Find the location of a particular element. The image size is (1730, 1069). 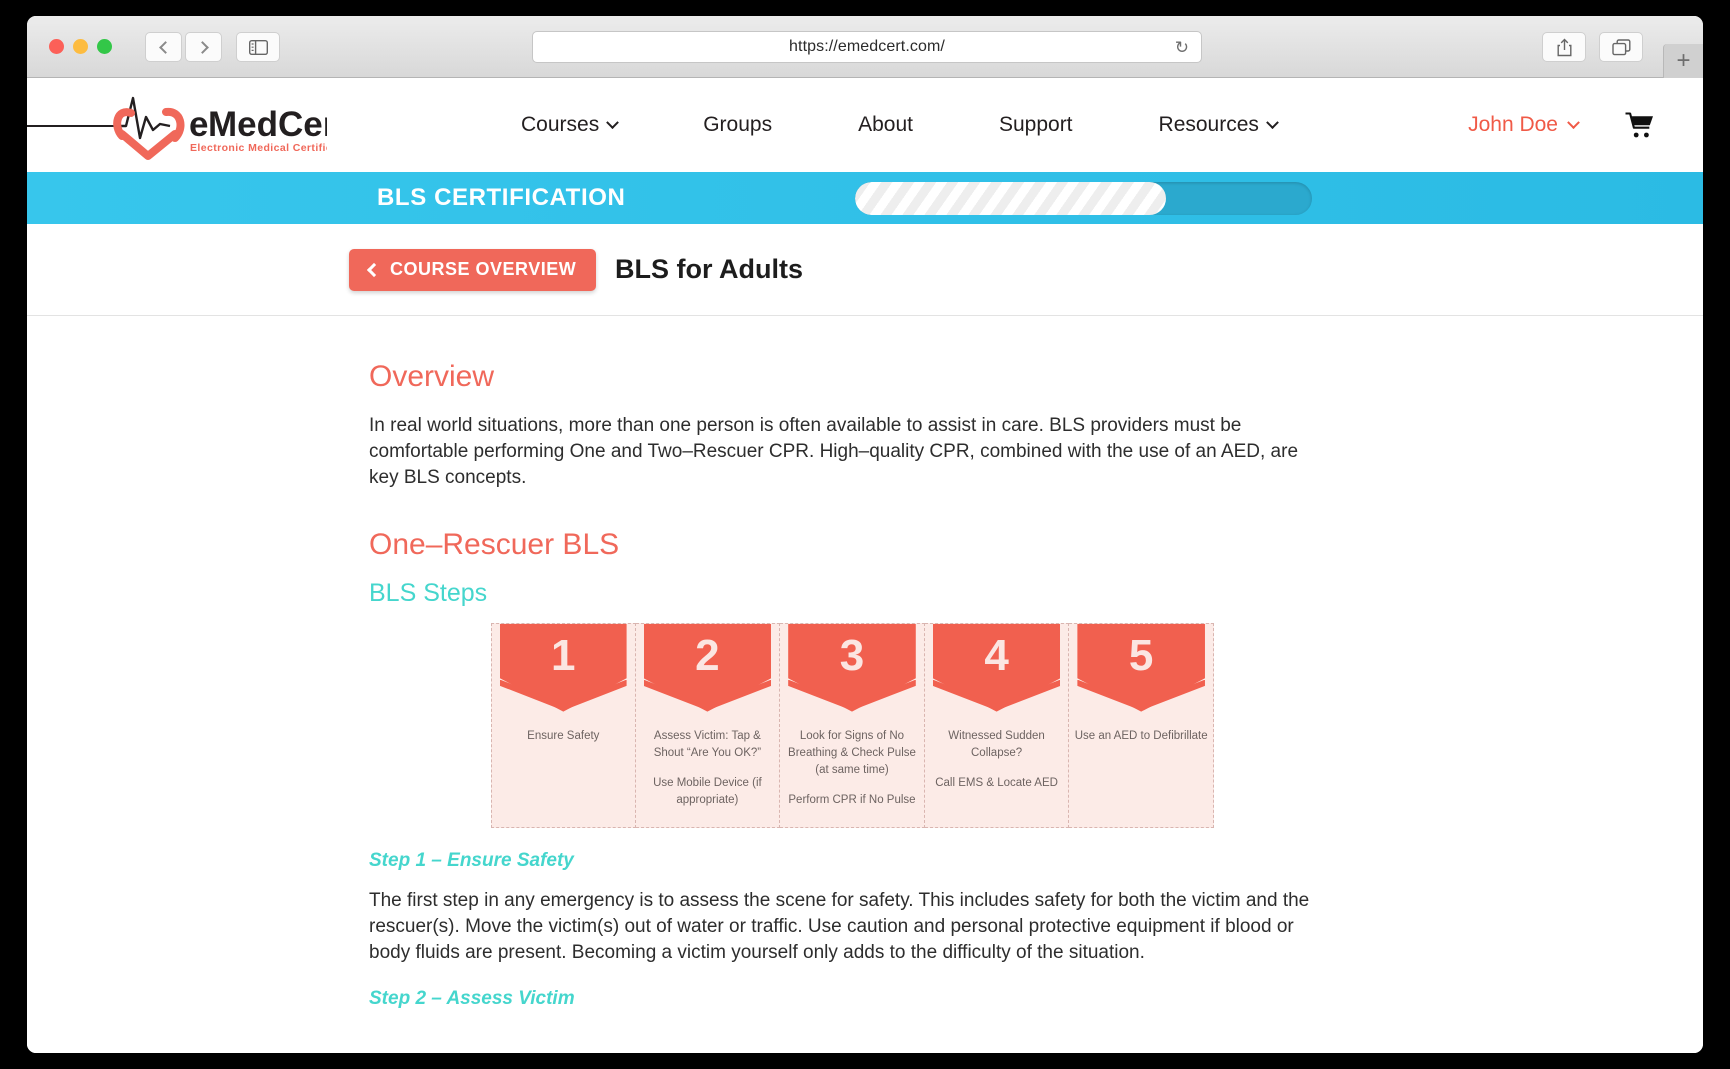

url-text: https://emedcert.com/ is located at coordinates (867, 46).